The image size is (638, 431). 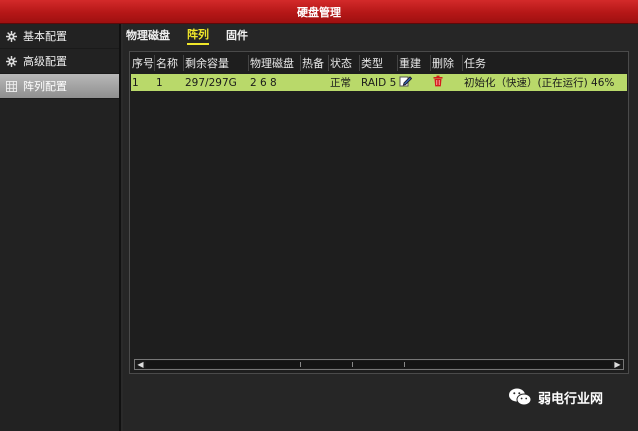 I want to click on scrollbar-track, so click(x=379, y=364).